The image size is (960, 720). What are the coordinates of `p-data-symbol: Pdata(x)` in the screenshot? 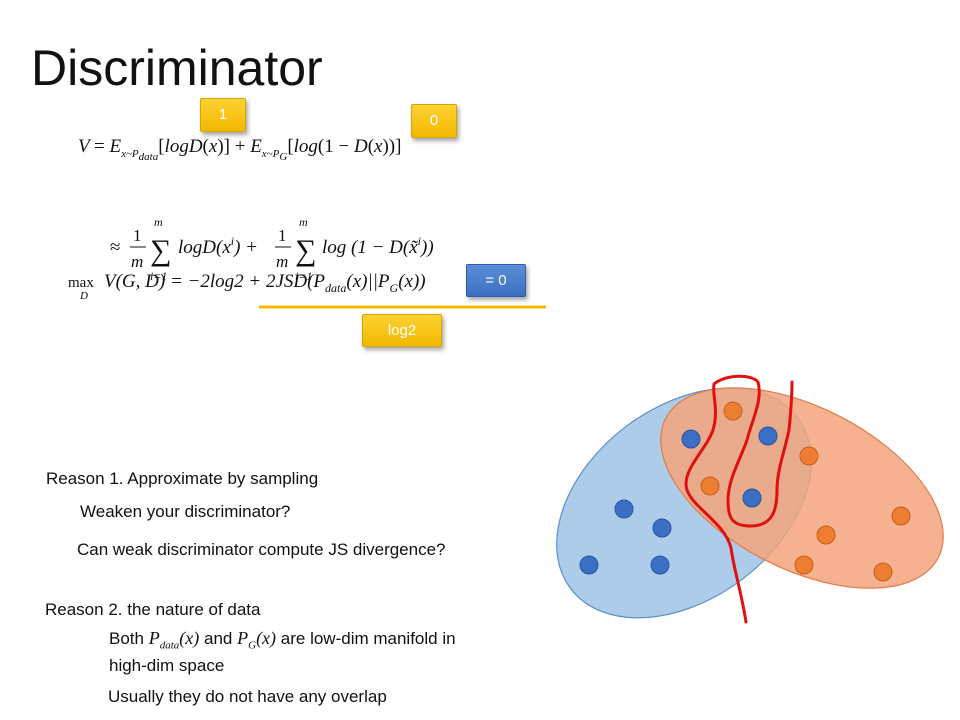 It's located at (174, 640).